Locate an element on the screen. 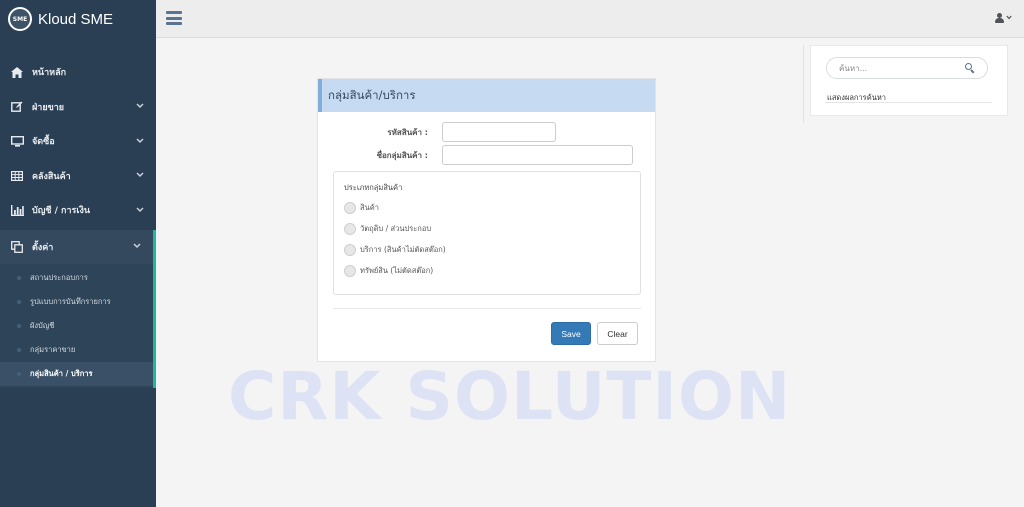 The width and height of the screenshot is (1024, 507). brand-name: Kloud SME is located at coordinates (76, 19).